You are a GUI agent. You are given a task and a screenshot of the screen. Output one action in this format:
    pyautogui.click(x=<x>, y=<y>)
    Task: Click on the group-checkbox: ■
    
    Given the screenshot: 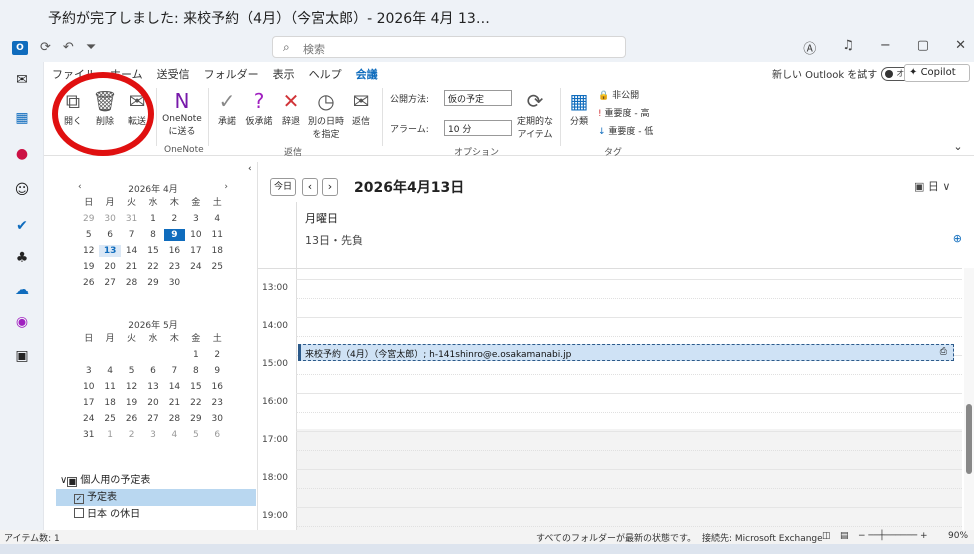 What is the action you would take?
    pyautogui.click(x=72, y=482)
    